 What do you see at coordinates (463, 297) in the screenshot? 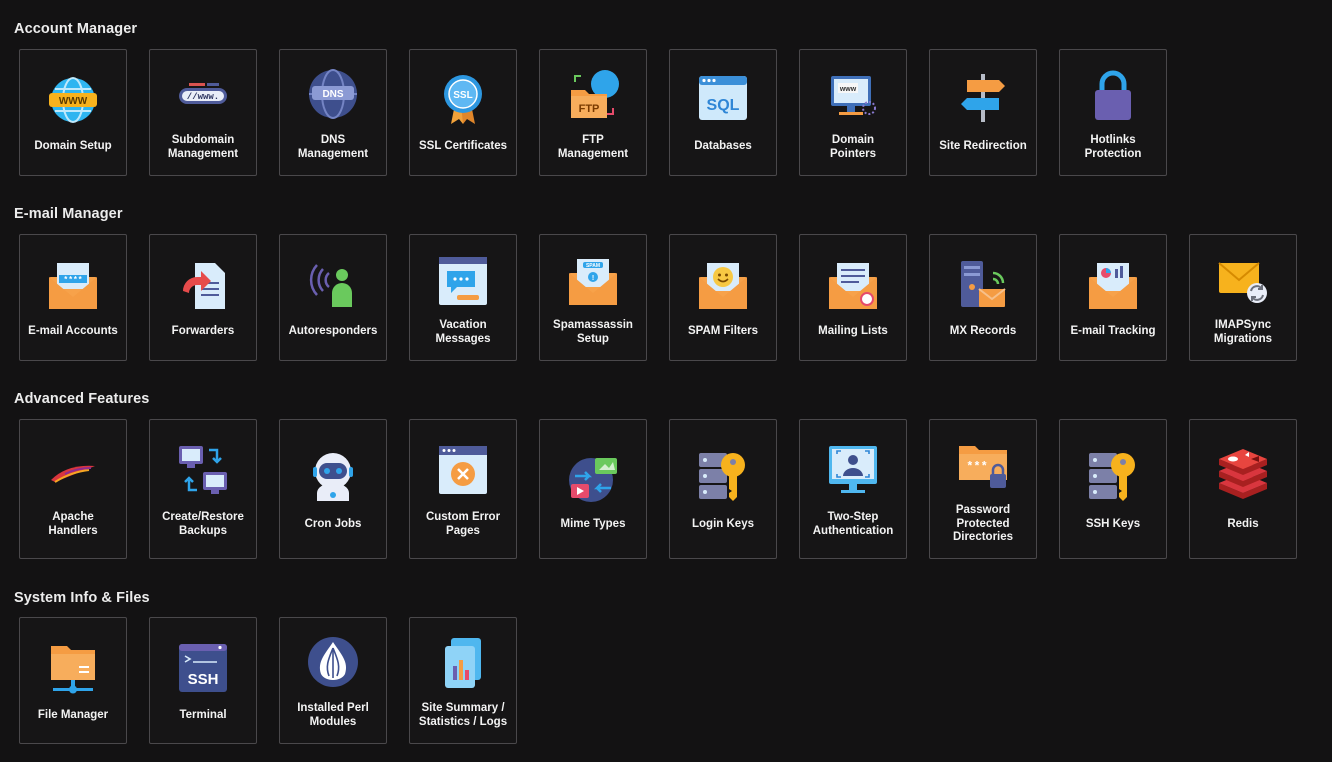
I see `tile-vacation-messages: Vacation Messages` at bounding box center [463, 297].